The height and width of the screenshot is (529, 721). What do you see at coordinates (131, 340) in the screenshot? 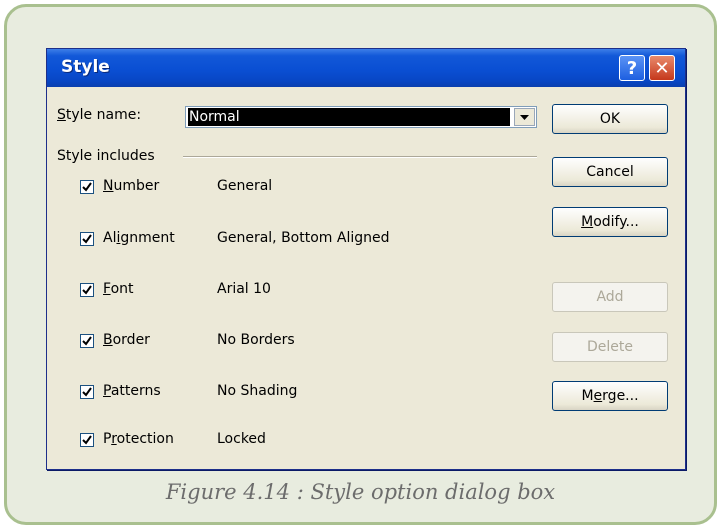
I see `border-rest: order` at bounding box center [131, 340].